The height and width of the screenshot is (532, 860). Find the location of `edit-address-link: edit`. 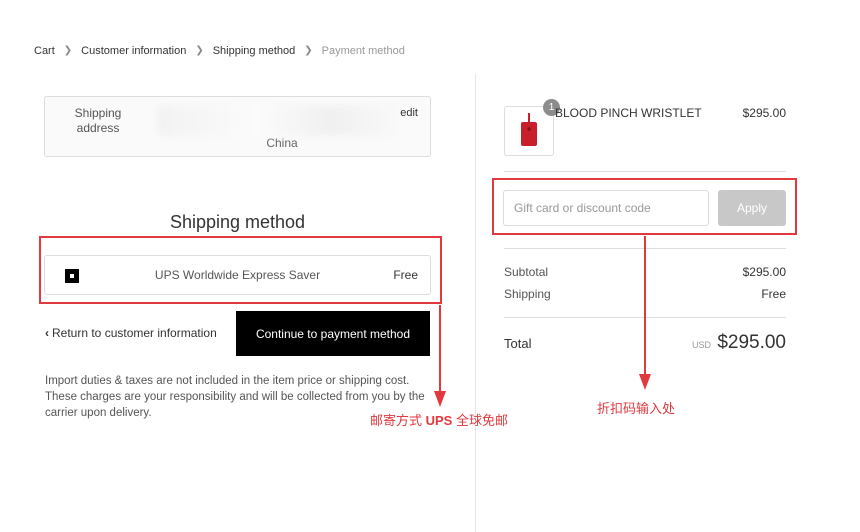

edit-address-link: edit is located at coordinates (409, 113).